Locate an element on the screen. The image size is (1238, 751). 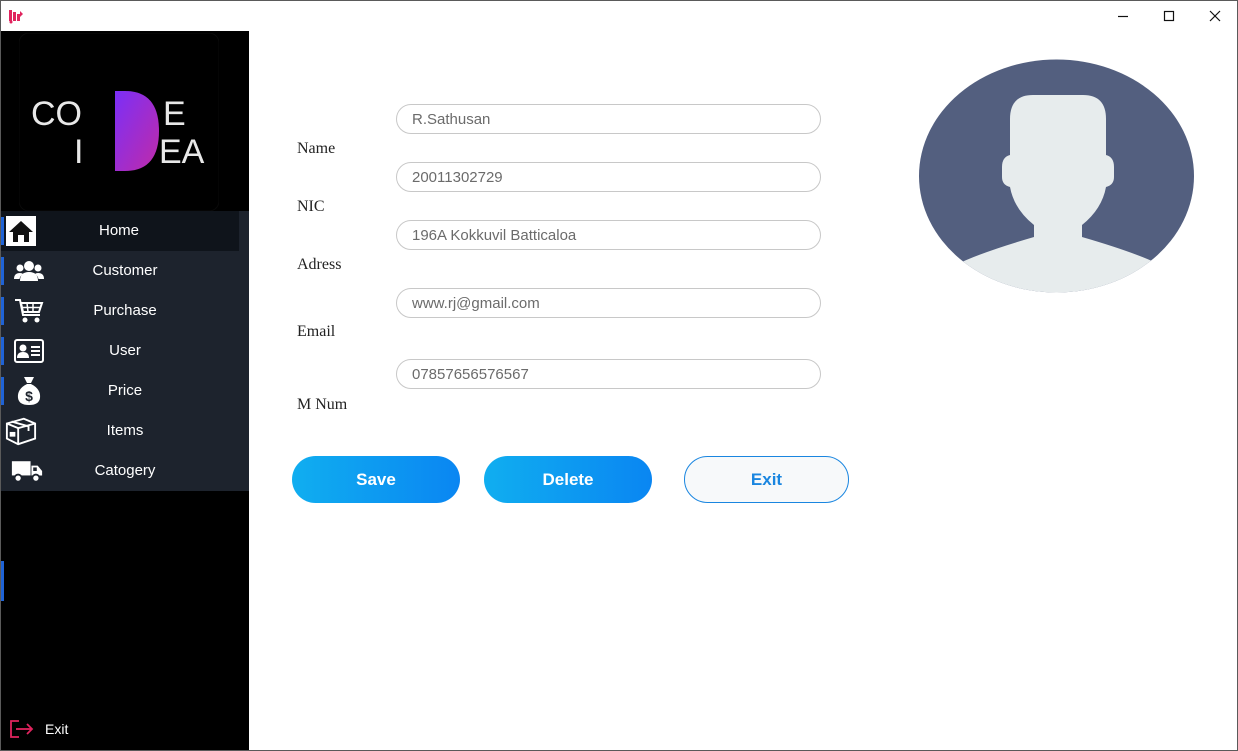
mobile-field is located at coordinates (608, 374).